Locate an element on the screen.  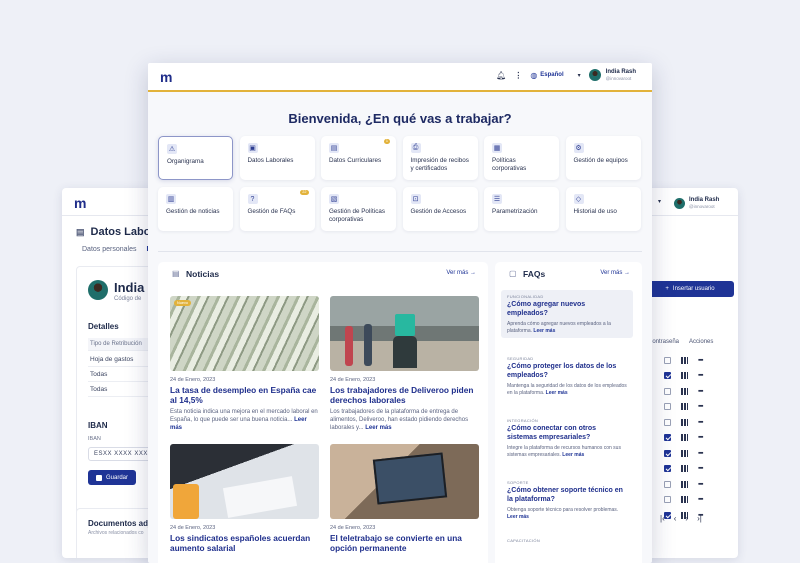
language-selector: ◍ Español is located at coordinates (546, 75).